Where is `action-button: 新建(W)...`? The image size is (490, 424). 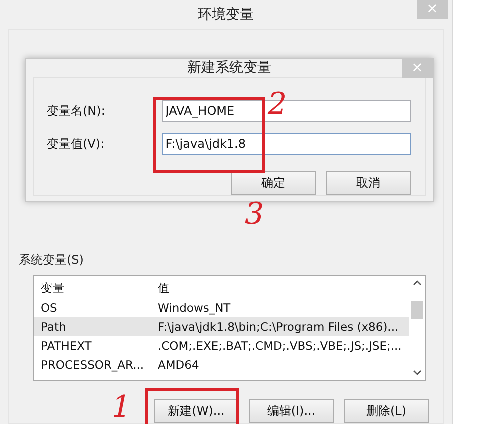 action-button: 新建(W)... is located at coordinates (196, 411).